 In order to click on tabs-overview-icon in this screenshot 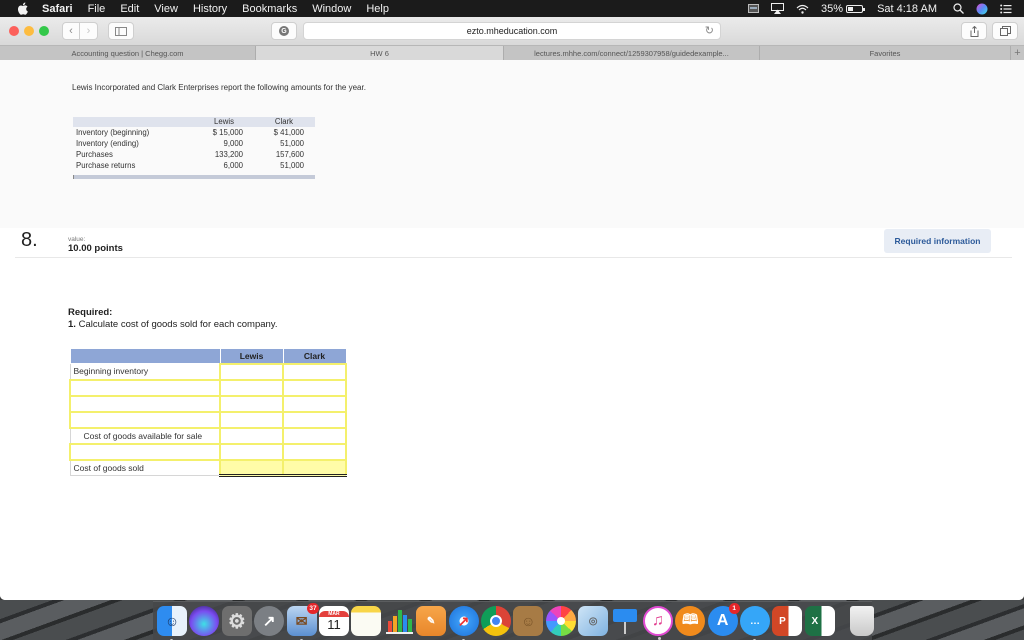, I will do `click(1005, 31)`.